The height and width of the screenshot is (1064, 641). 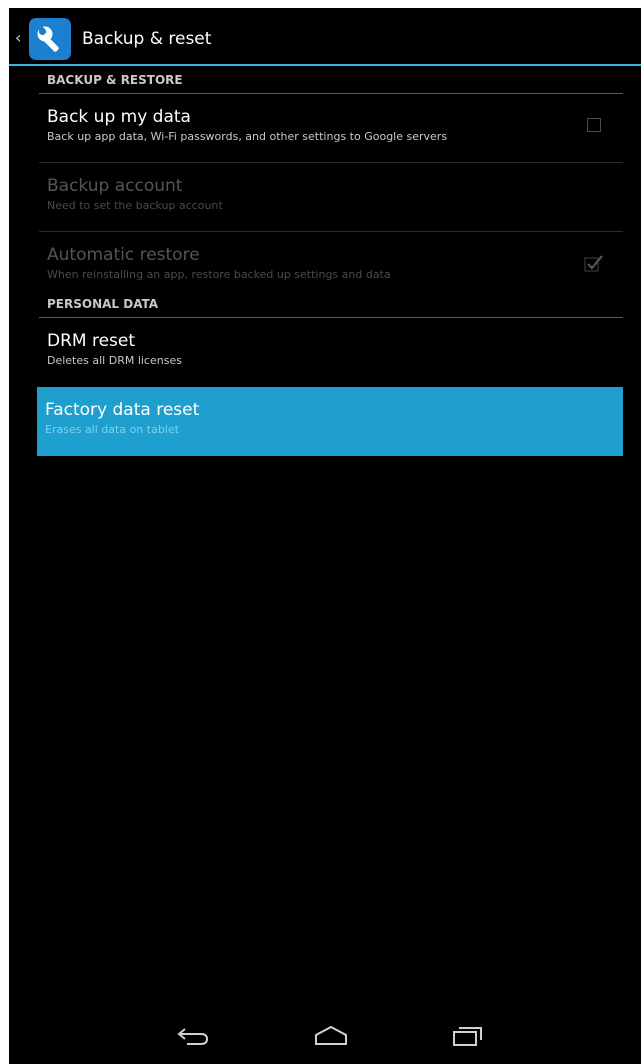 I want to click on action-bar: ‹ Backup & reset, so click(x=325, y=37).